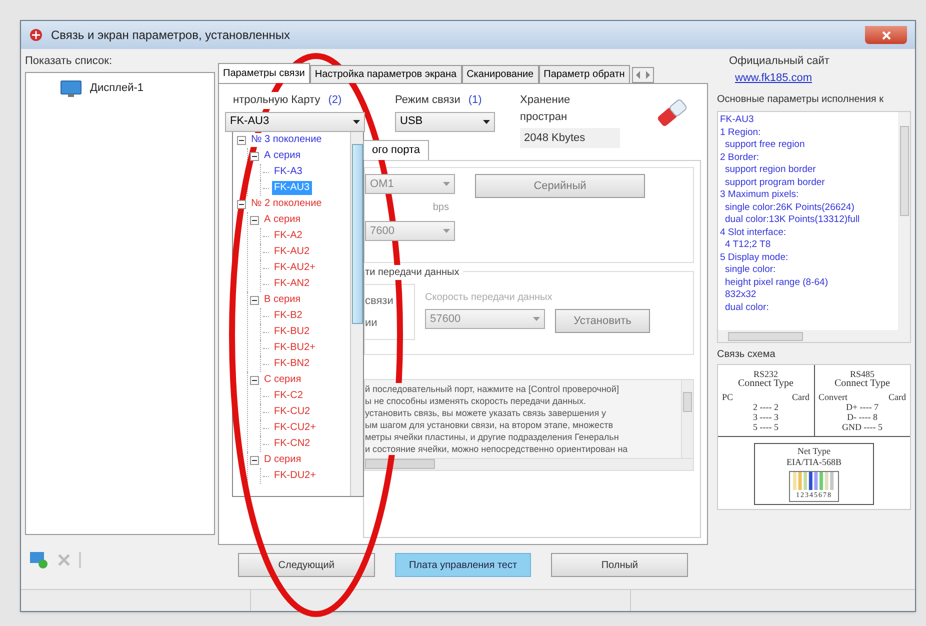  I want to click on button: Следующий, so click(306, 565).